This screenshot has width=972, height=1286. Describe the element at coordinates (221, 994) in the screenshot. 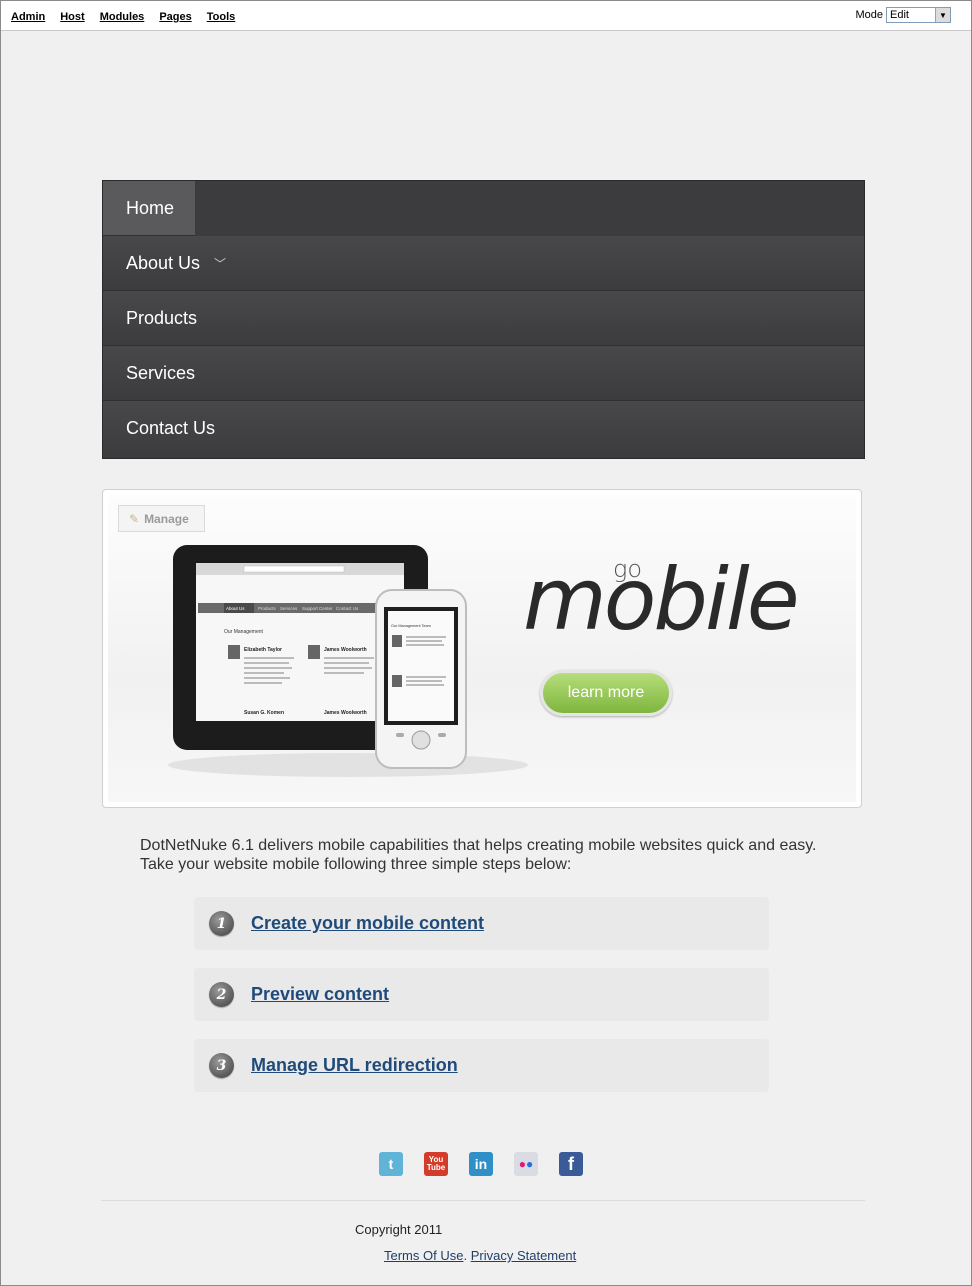

I see `step-number-badge: 2` at that location.